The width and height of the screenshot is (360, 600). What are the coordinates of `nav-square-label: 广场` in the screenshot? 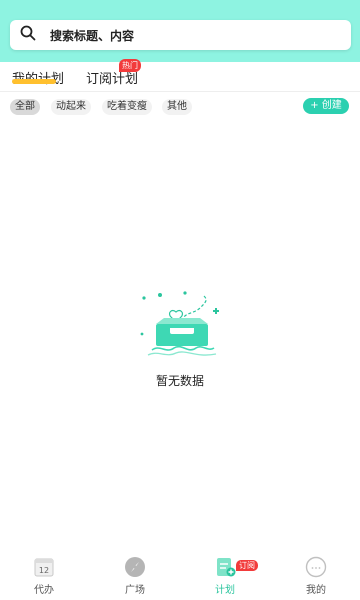 It's located at (135, 590).